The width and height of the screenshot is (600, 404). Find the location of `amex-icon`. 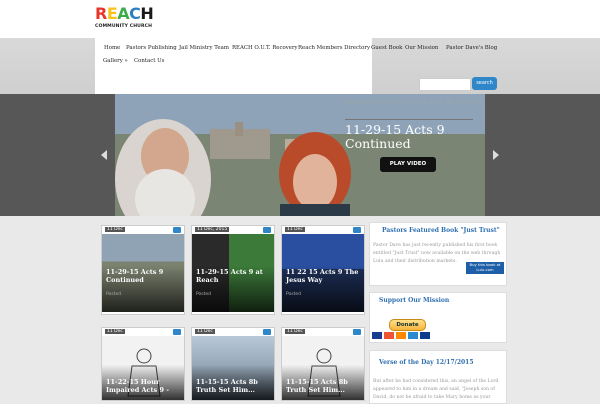

amex-icon is located at coordinates (413, 335).